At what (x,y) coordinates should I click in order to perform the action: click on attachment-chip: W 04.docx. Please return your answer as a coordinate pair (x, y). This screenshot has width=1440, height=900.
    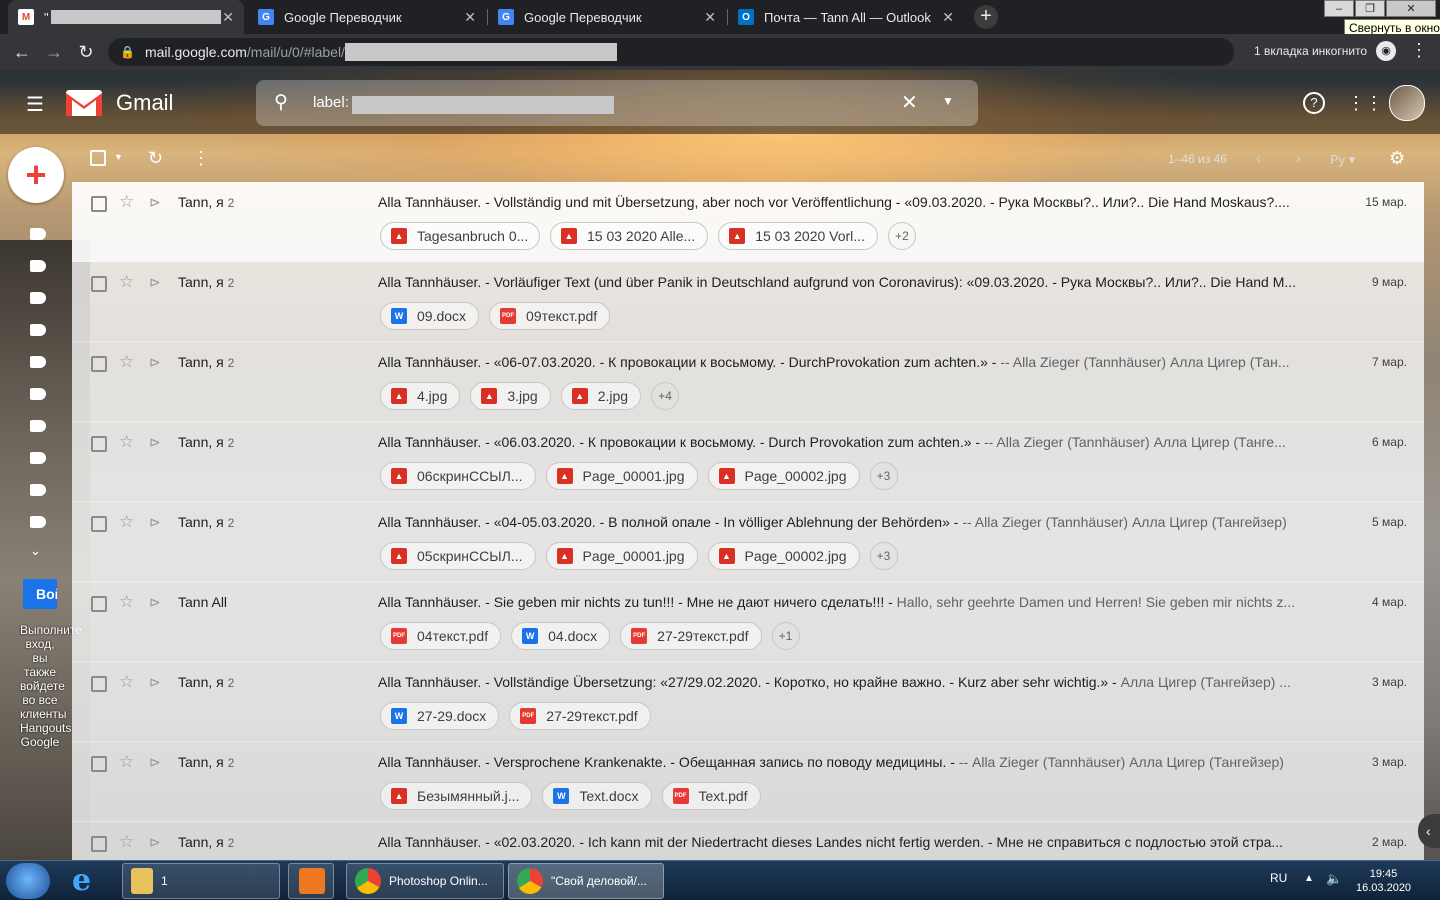
    Looking at the image, I should click on (561, 636).